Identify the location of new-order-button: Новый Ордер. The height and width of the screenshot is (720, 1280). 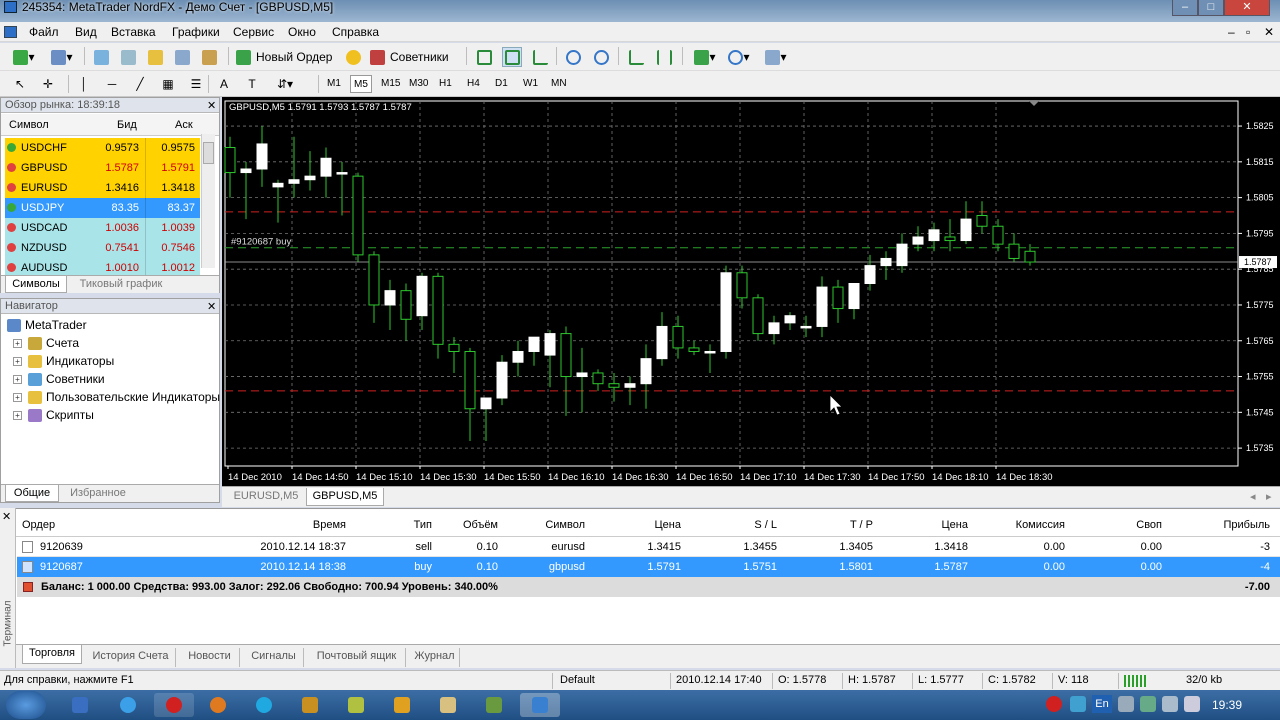
(287, 57).